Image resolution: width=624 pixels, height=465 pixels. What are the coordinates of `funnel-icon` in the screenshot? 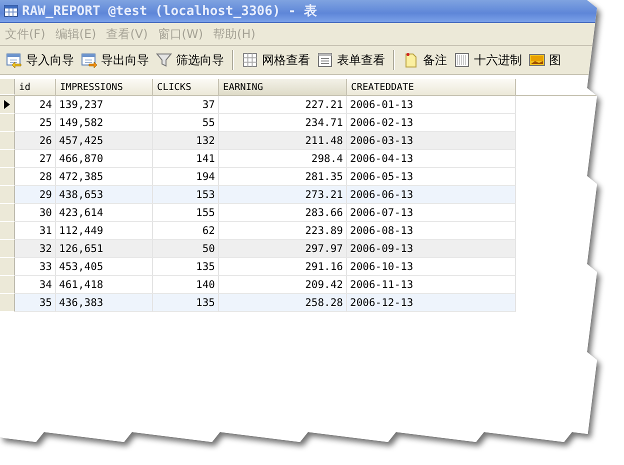 It's located at (164, 60).